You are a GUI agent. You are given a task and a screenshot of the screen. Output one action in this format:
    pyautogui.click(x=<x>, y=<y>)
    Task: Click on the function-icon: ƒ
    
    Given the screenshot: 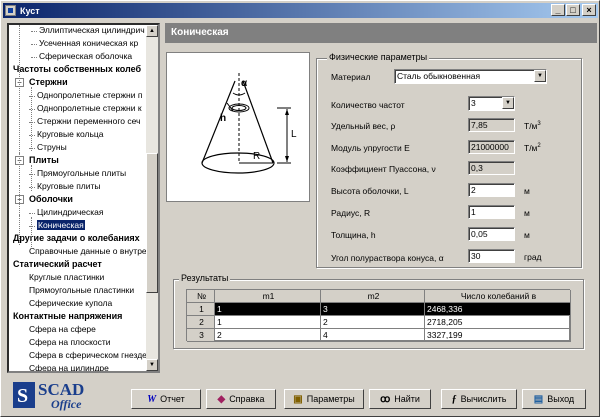 What is the action you would take?
    pyautogui.click(x=454, y=399)
    